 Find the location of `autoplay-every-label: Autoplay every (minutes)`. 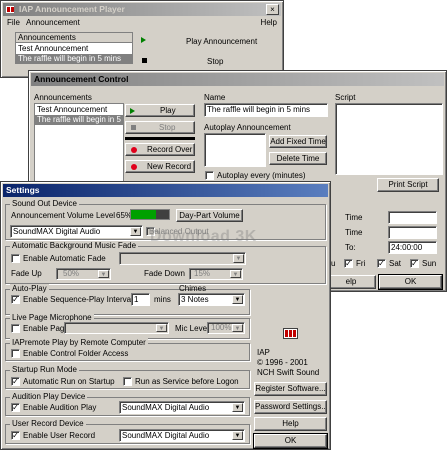

autoplay-every-label: Autoplay every (minutes) is located at coordinates (261, 175).